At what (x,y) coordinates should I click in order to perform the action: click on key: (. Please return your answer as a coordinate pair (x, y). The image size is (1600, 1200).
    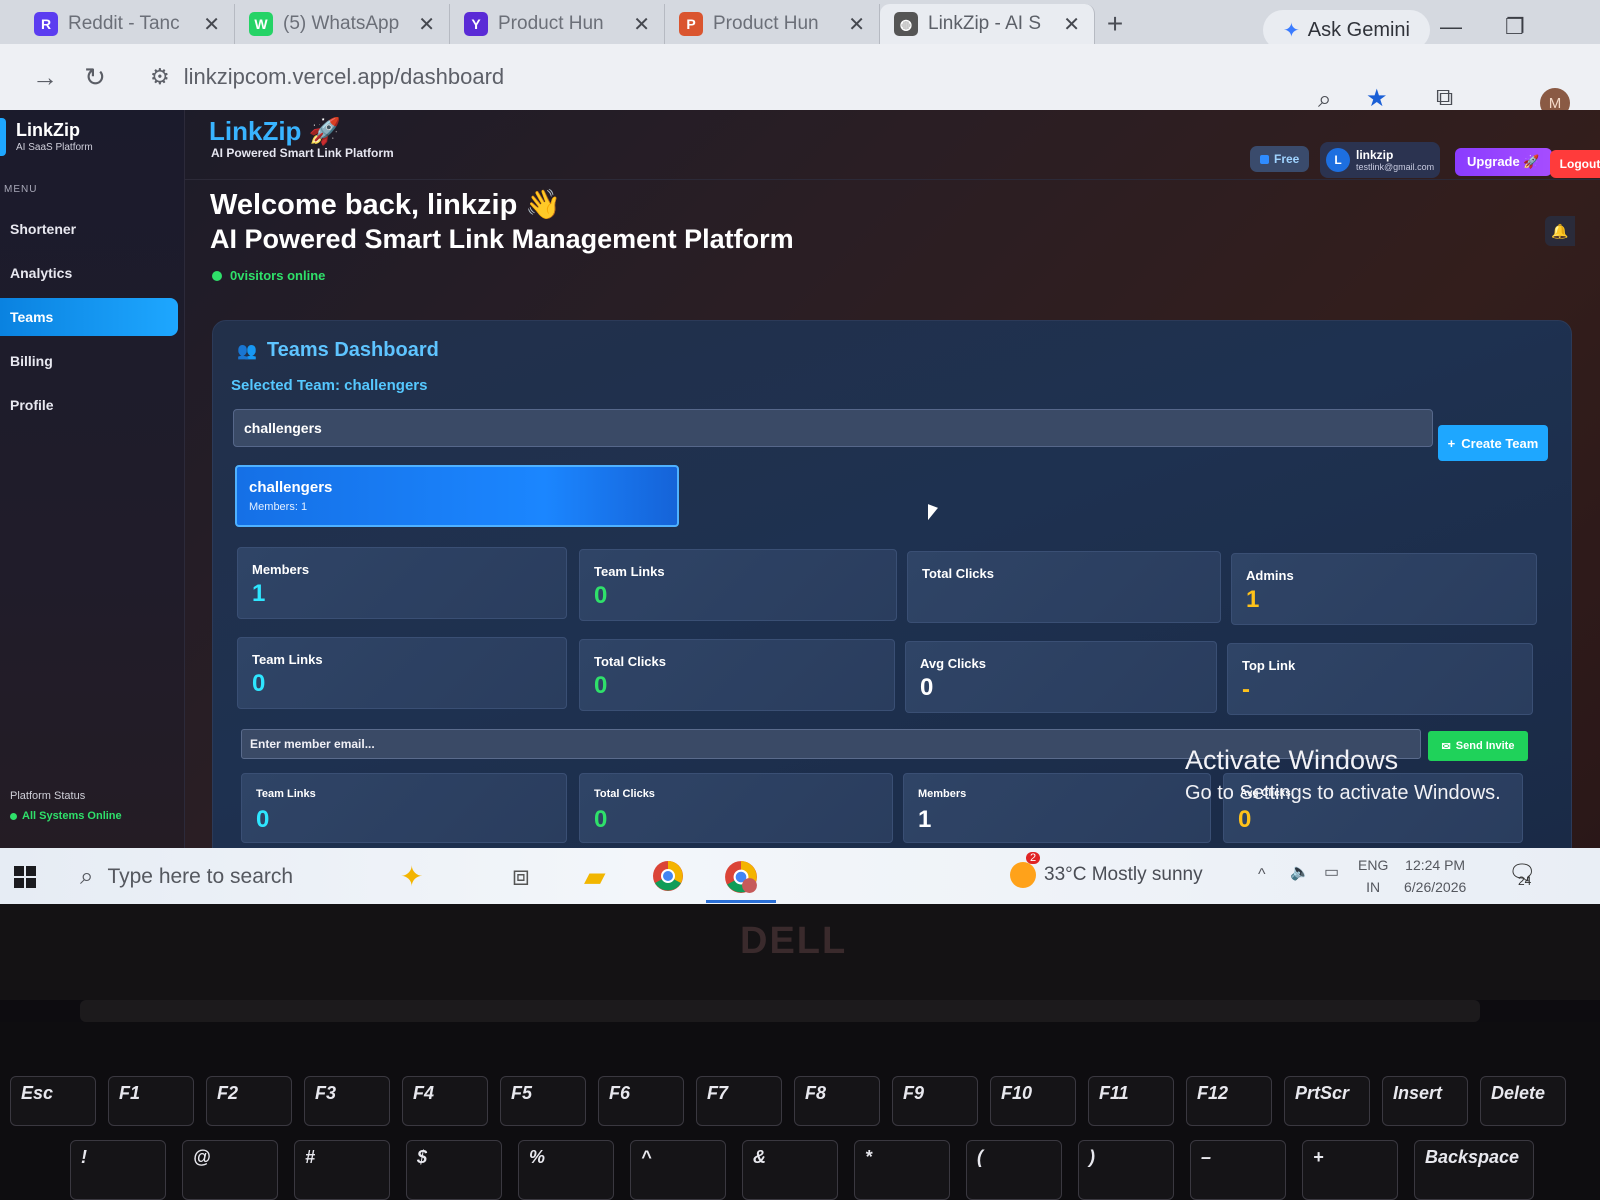
    Looking at the image, I should click on (1014, 1170).